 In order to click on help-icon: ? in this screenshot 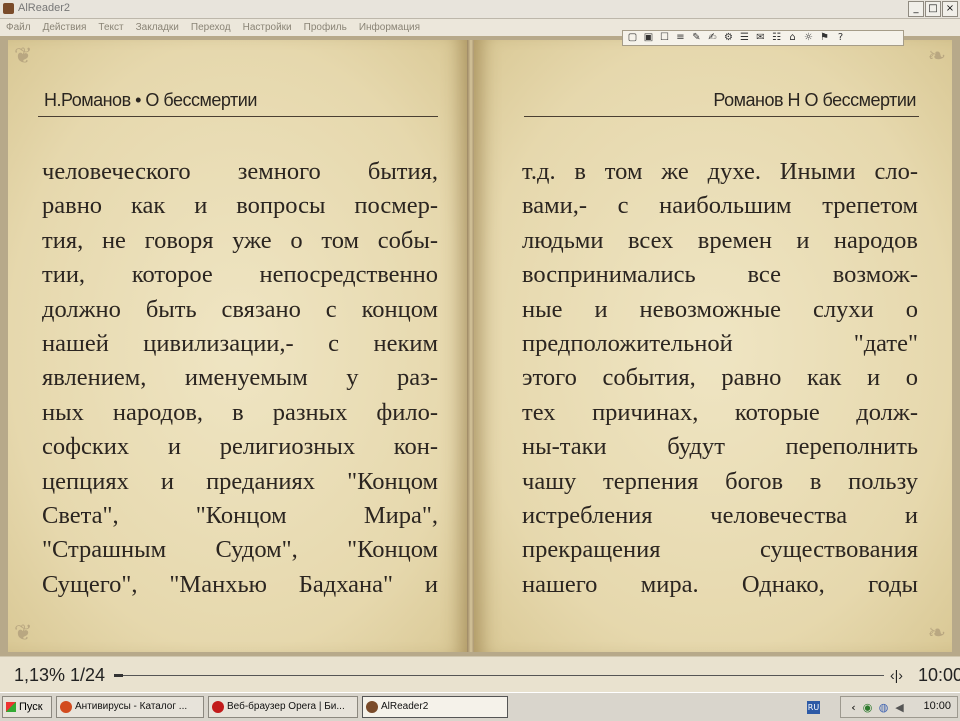, I will do `click(840, 38)`.